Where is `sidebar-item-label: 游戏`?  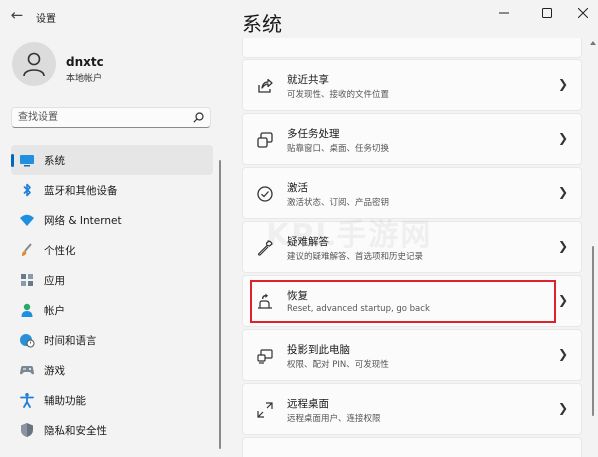
sidebar-item-label: 游戏 is located at coordinates (54, 371).